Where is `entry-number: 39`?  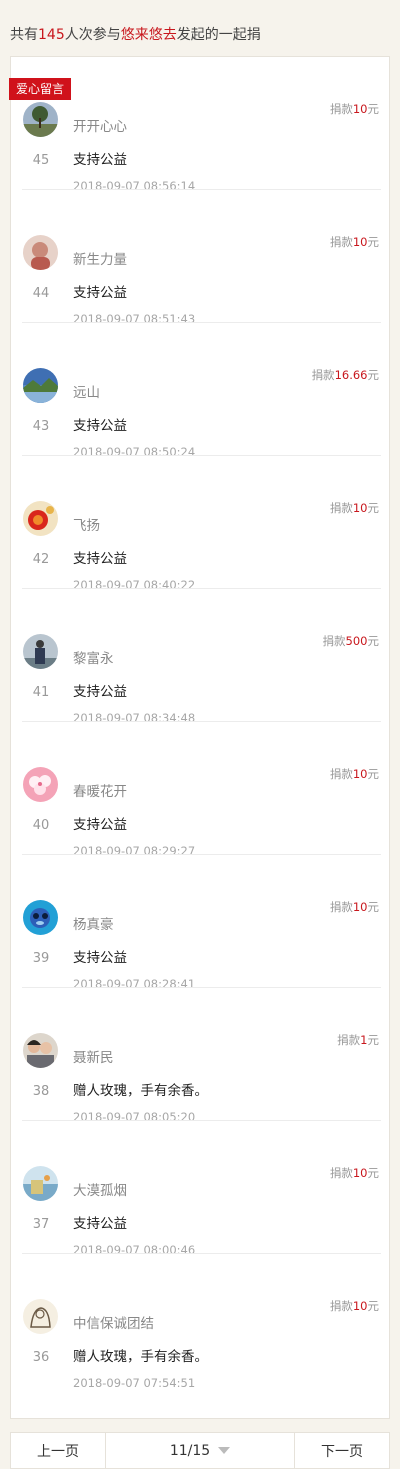 entry-number: 39 is located at coordinates (41, 958).